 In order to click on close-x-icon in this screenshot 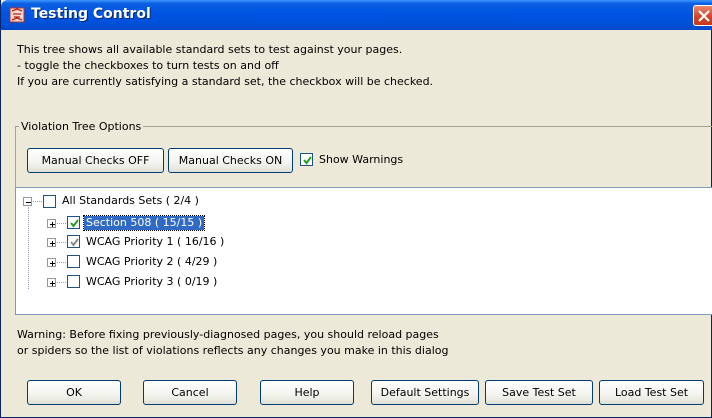, I will do `click(704, 16)`.